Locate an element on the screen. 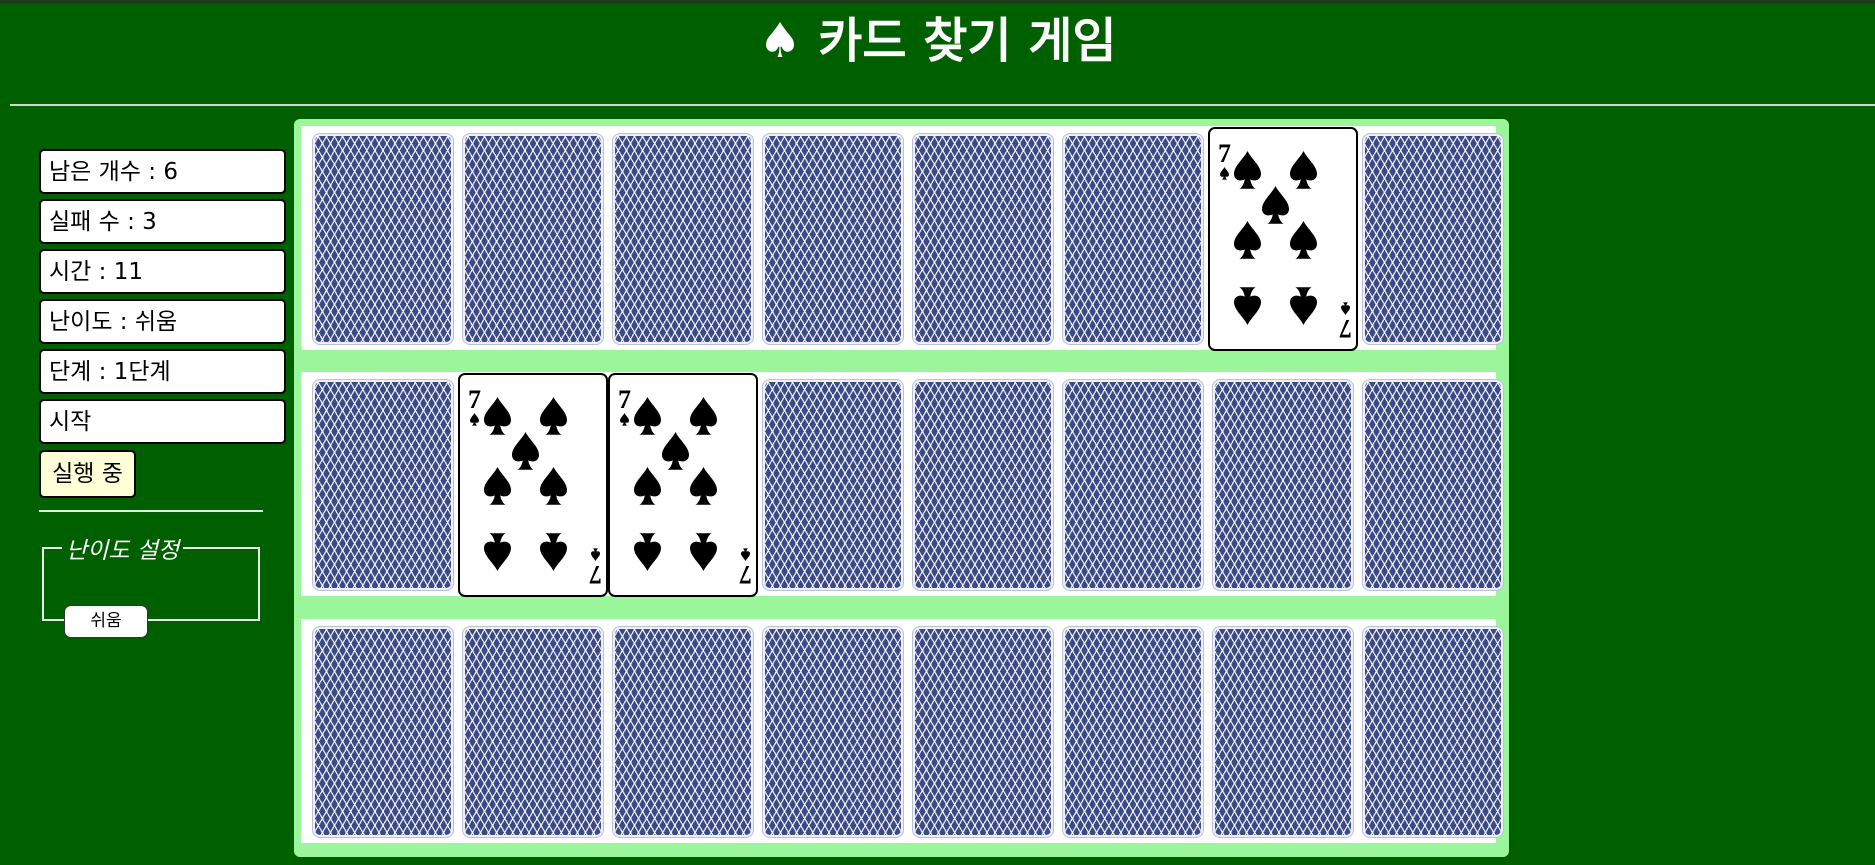  page-title: ♠ 카드 찾기 게임 is located at coordinates (937, 41).